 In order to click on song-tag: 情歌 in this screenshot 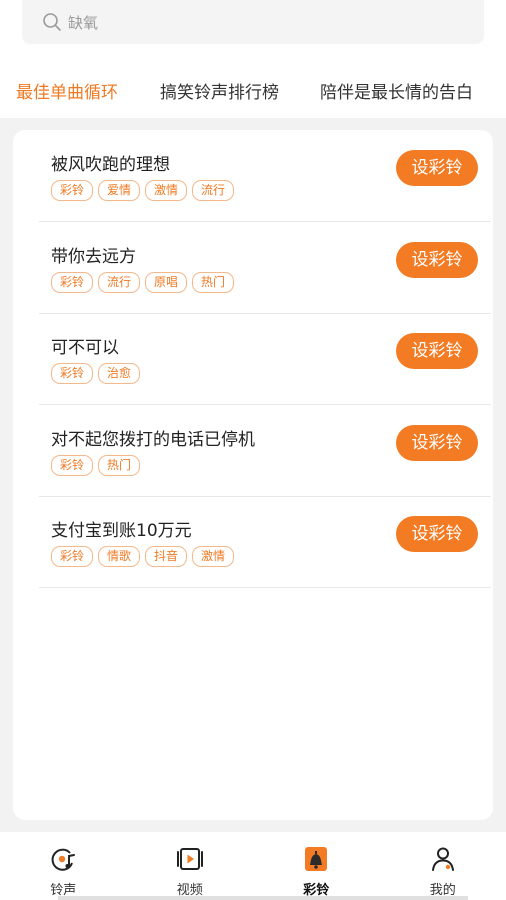, I will do `click(119, 556)`.